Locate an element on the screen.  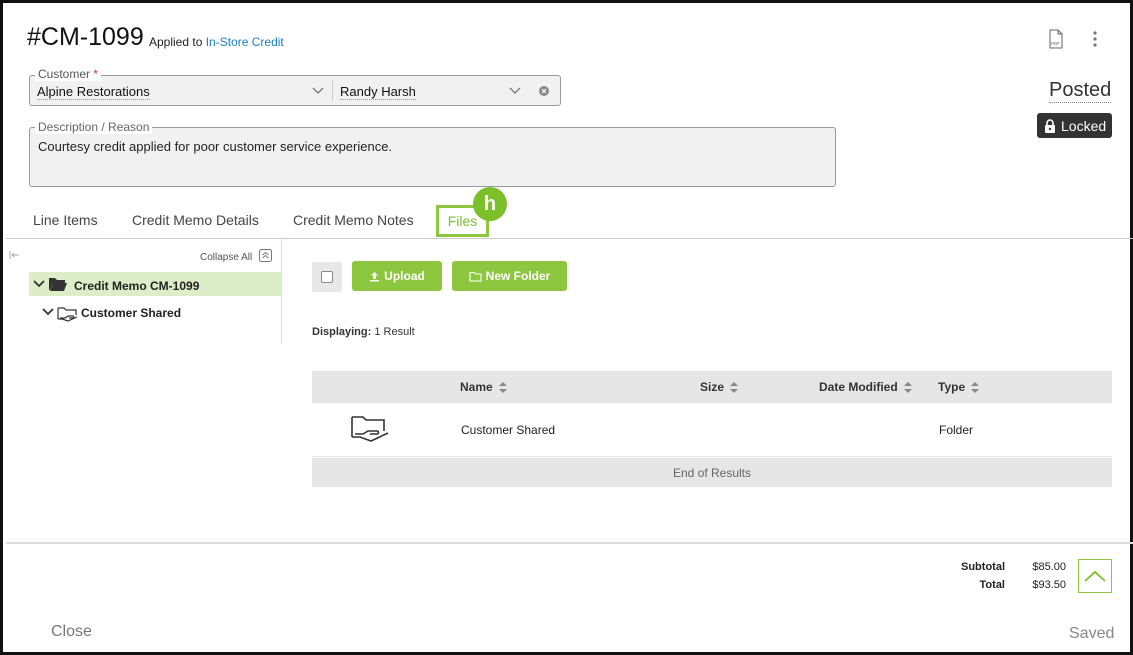
column-header-size: Size is located at coordinates (719, 387).